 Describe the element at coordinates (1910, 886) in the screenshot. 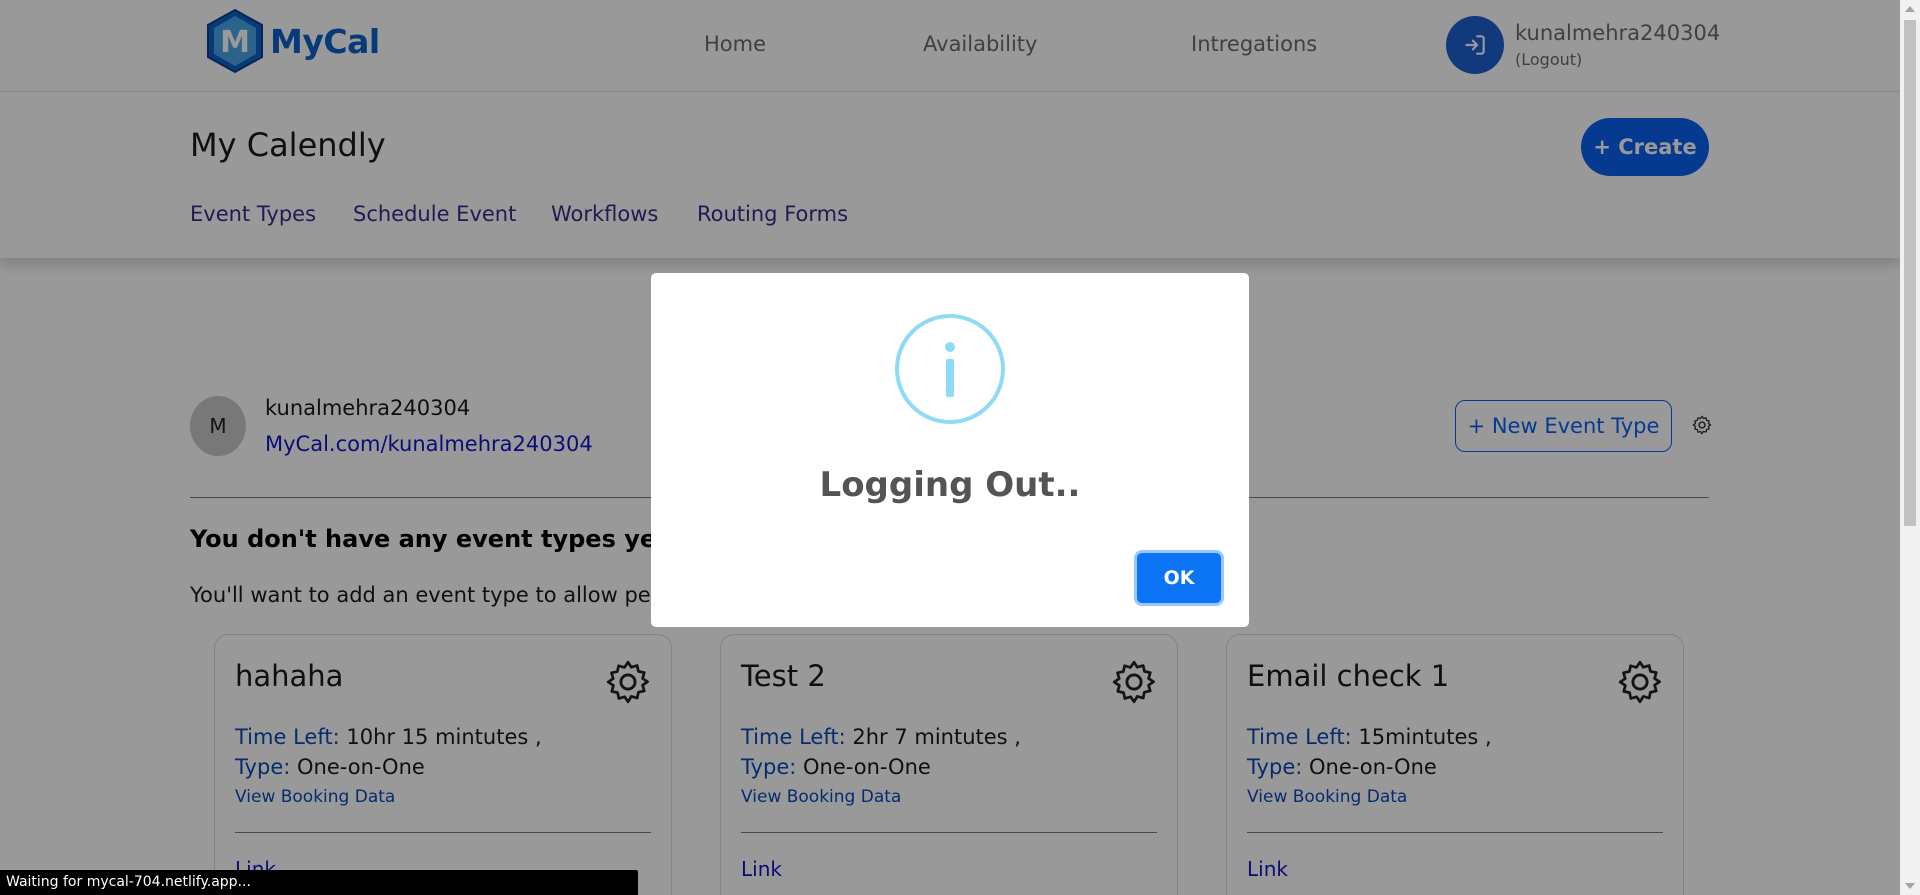

I see `scroll-down-arrow-icon` at that location.